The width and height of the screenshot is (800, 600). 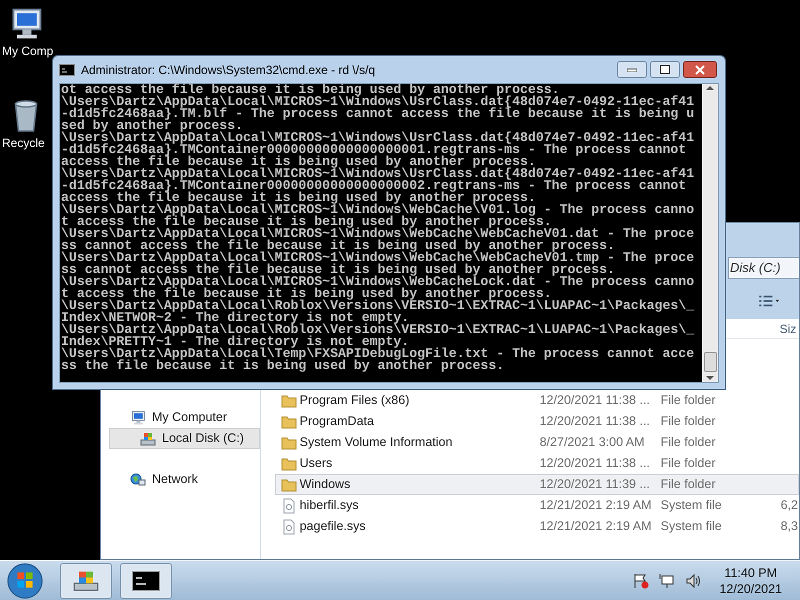 I want to click on file-row: System Volume Information 8/27/2021 3:00 AM File folder, so click(x=536, y=442).